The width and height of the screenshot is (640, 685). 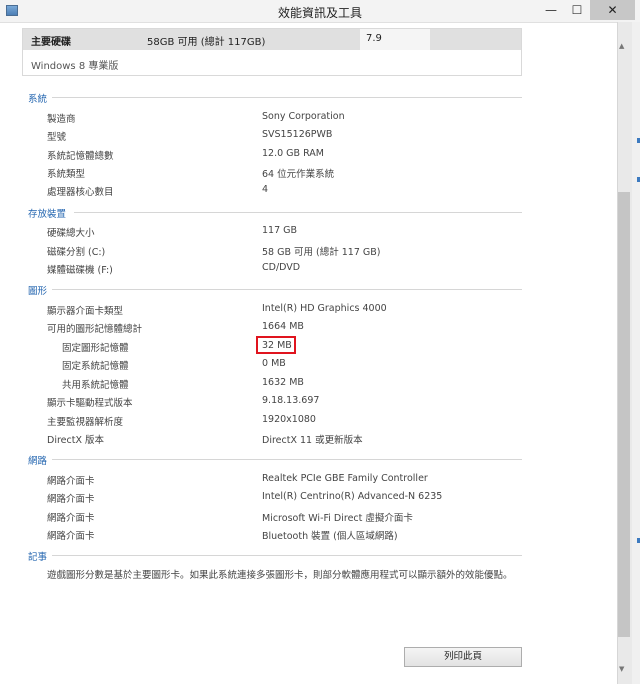 What do you see at coordinates (337, 518) in the screenshot?
I see `row-value: Microsoft Wi-Fi Direct 虛擬介面卡` at bounding box center [337, 518].